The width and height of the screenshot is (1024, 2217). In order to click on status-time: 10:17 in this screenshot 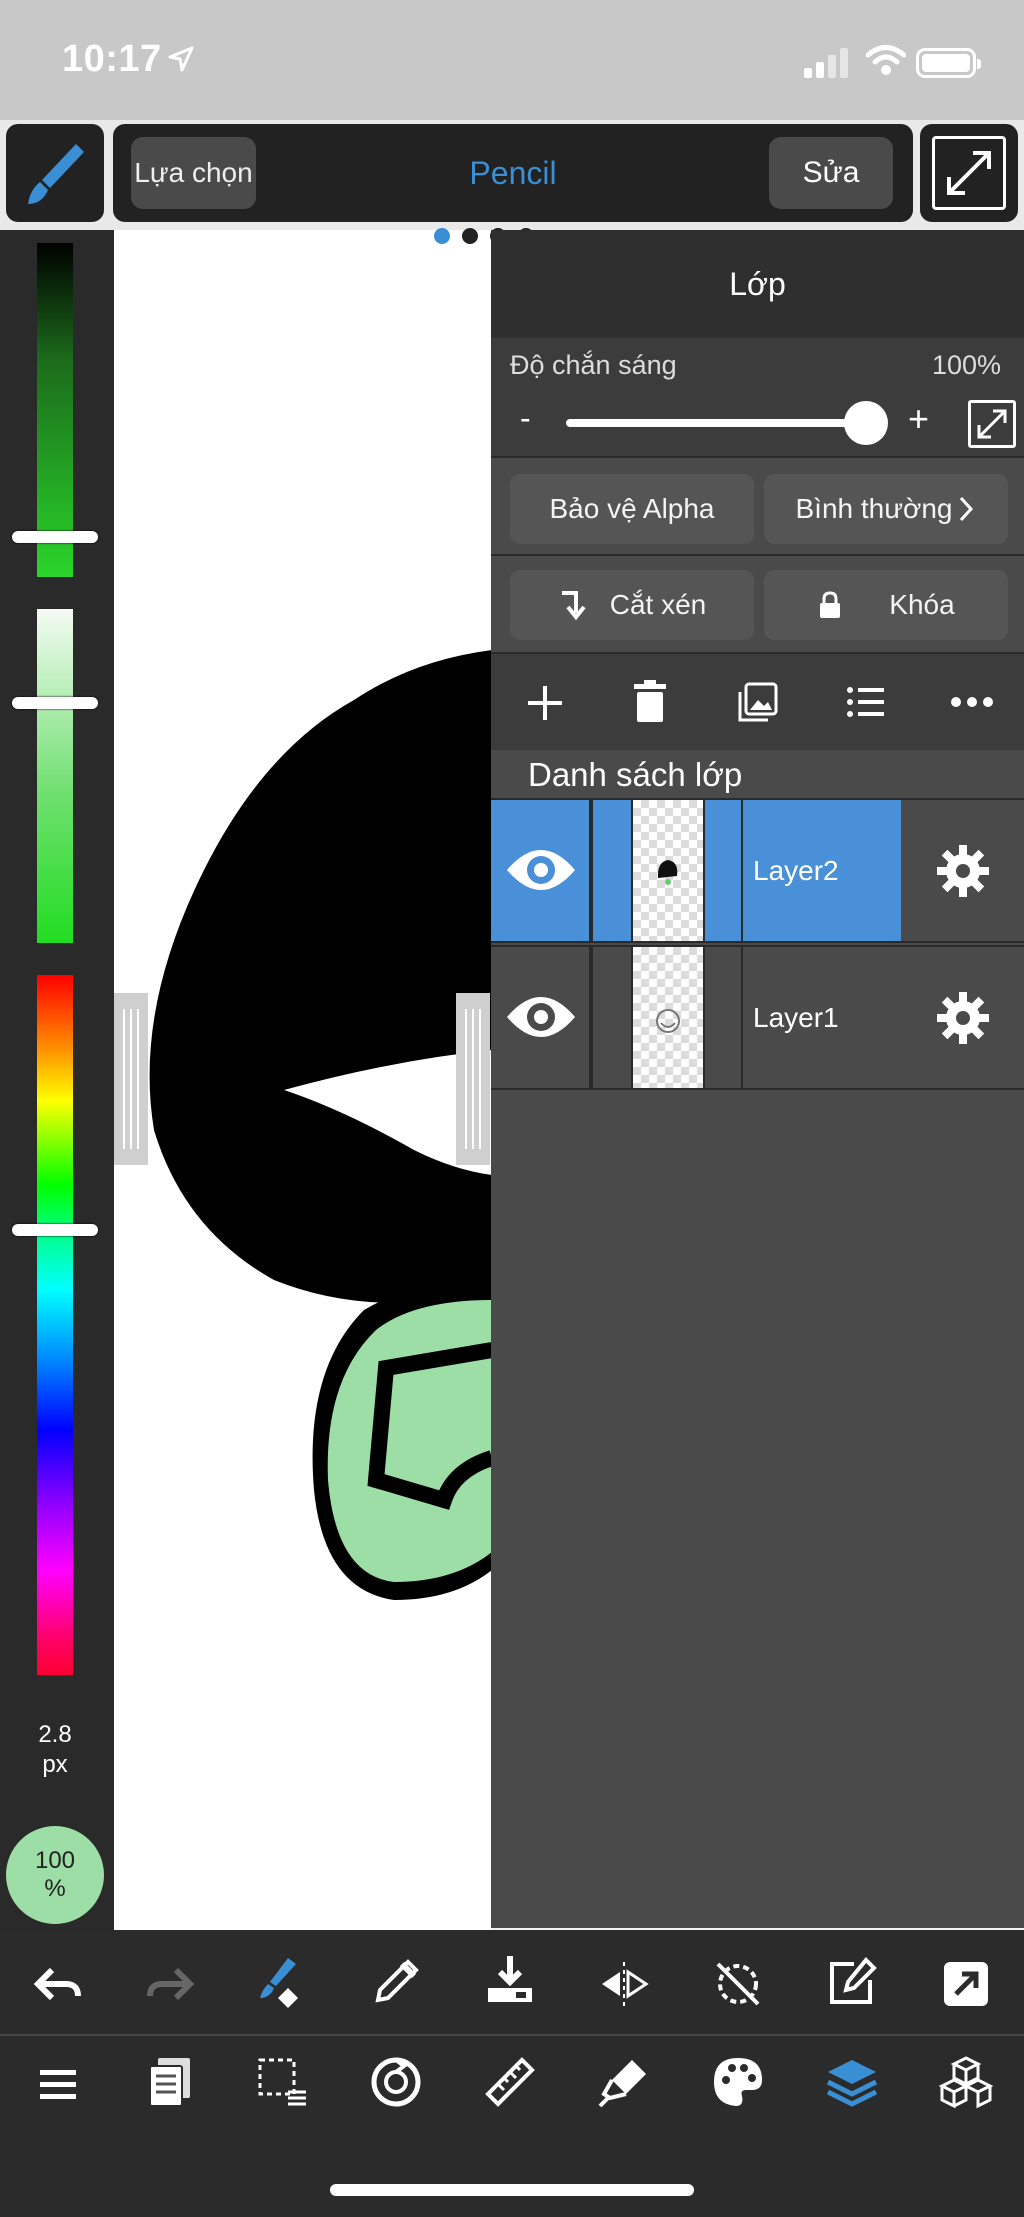, I will do `click(112, 59)`.